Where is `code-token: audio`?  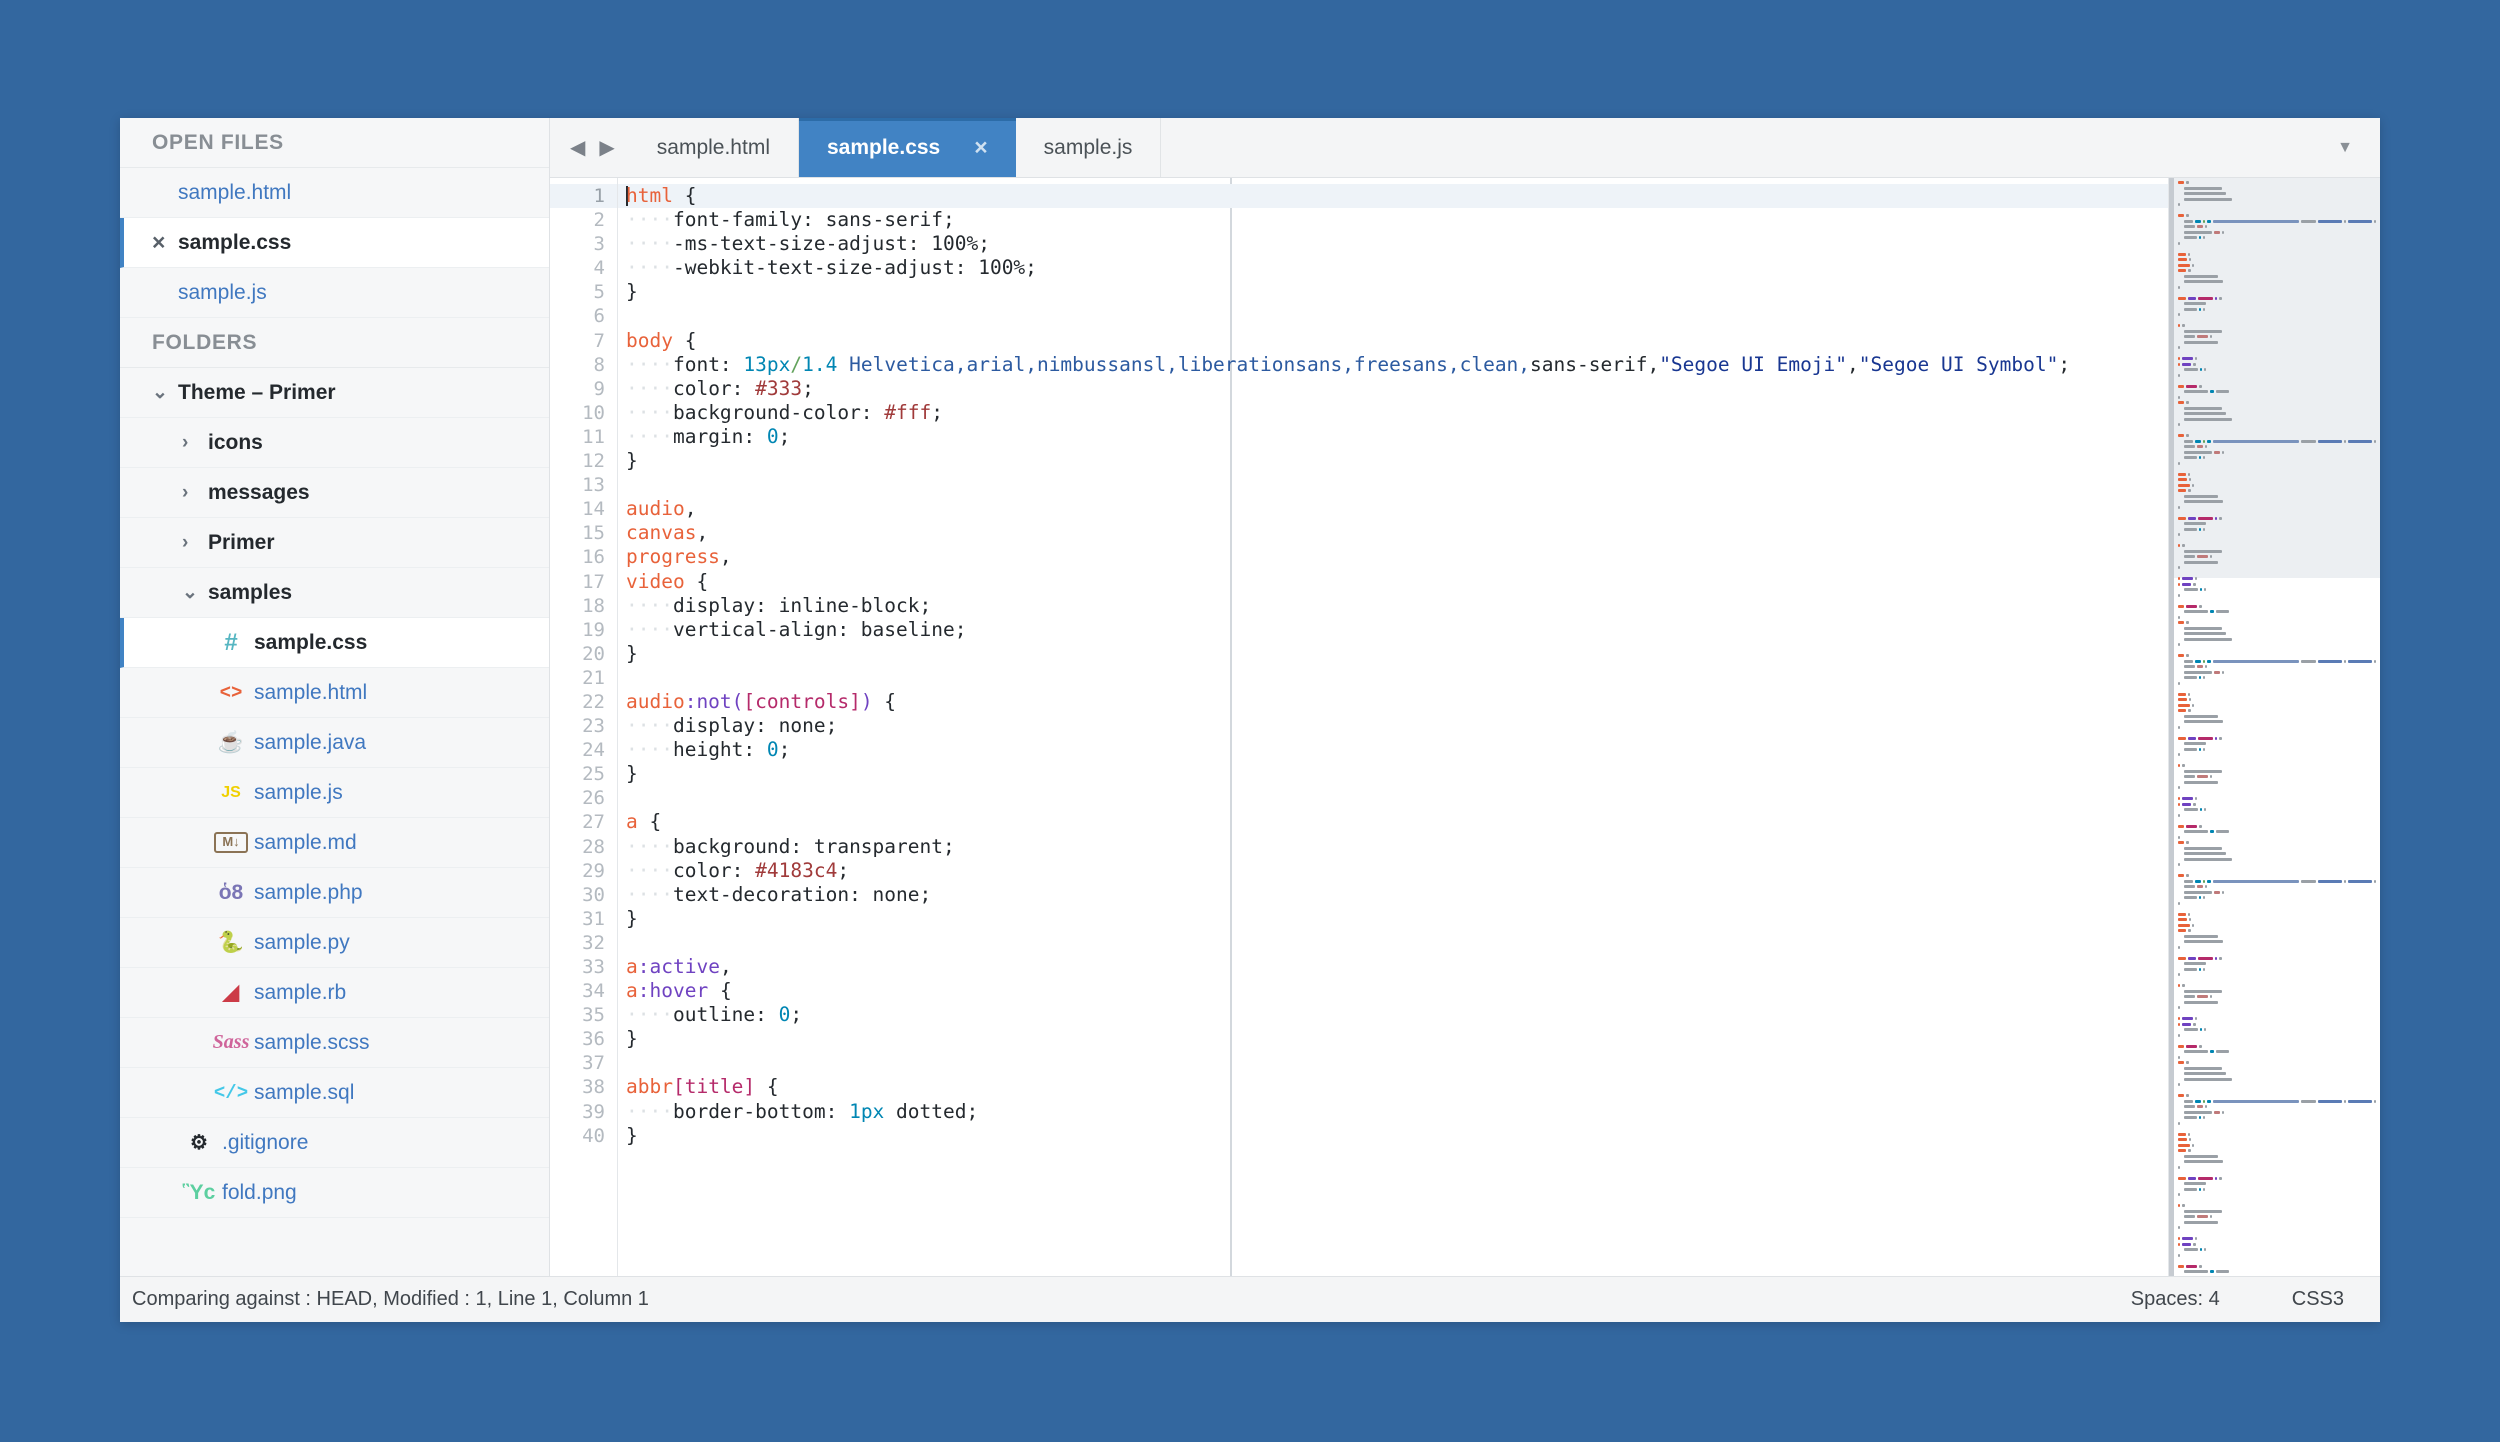
code-token: audio is located at coordinates (655, 701).